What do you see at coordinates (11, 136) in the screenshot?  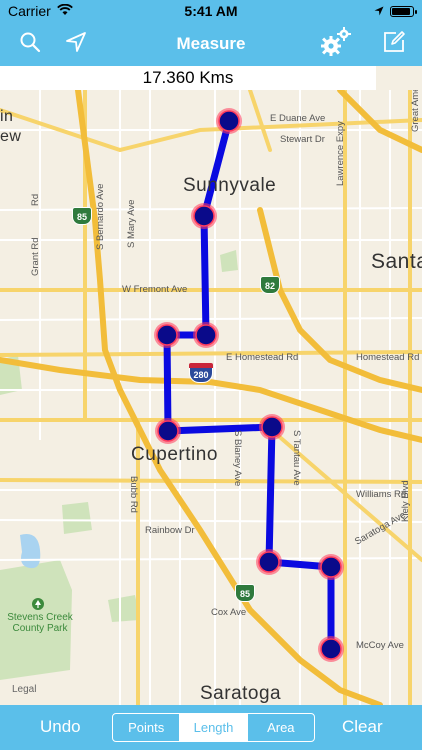 I see `city-label-mountain-view-b: ew` at bounding box center [11, 136].